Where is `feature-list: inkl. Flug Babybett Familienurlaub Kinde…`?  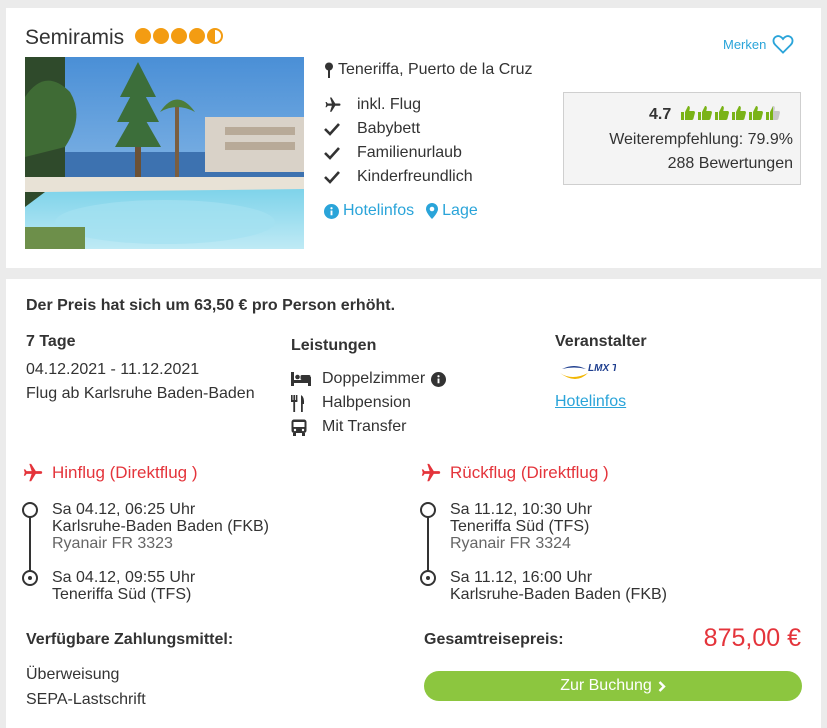 feature-list: inkl. Flug Babybett Familienurlaub Kinde… is located at coordinates (398, 141).